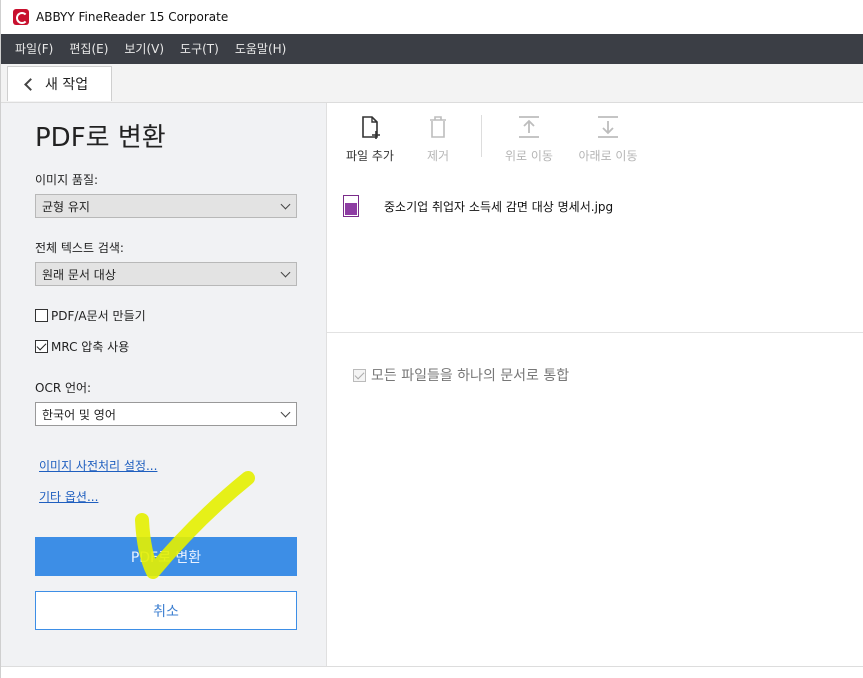 The height and width of the screenshot is (678, 863). Describe the element at coordinates (261, 49) in the screenshot. I see `menu-help: 도움말(H)` at that location.